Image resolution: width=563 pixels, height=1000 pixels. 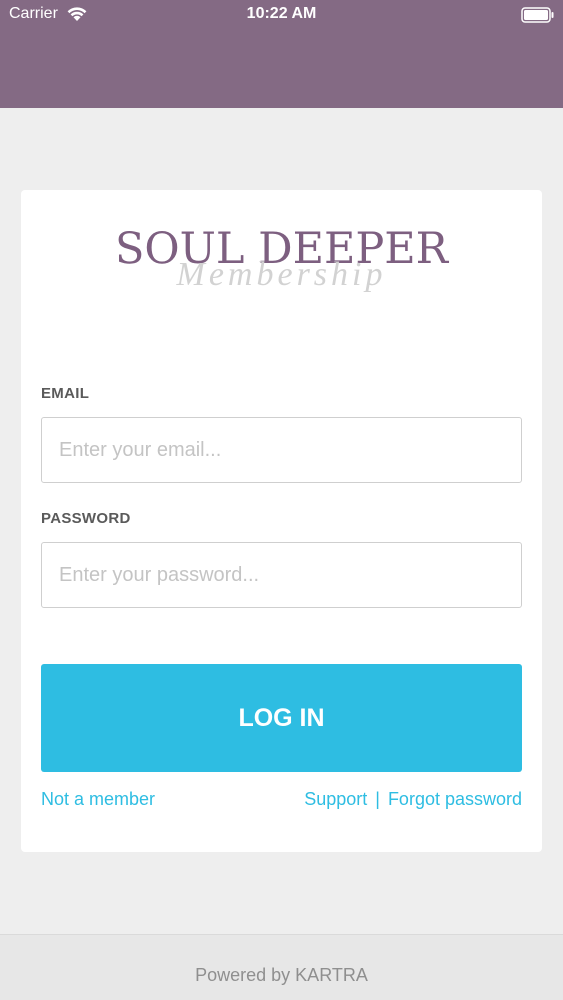 I want to click on status-bar: Carrier 10:22 AM, so click(x=281, y=15).